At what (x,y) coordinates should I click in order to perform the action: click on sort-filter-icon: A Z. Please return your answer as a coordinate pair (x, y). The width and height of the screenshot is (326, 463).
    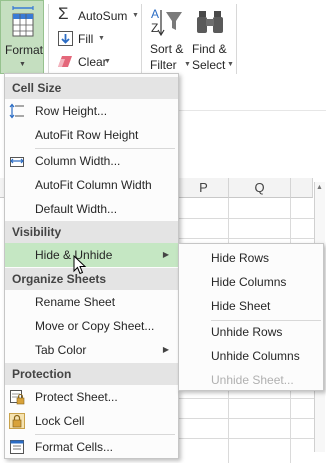
    Looking at the image, I should click on (166, 22).